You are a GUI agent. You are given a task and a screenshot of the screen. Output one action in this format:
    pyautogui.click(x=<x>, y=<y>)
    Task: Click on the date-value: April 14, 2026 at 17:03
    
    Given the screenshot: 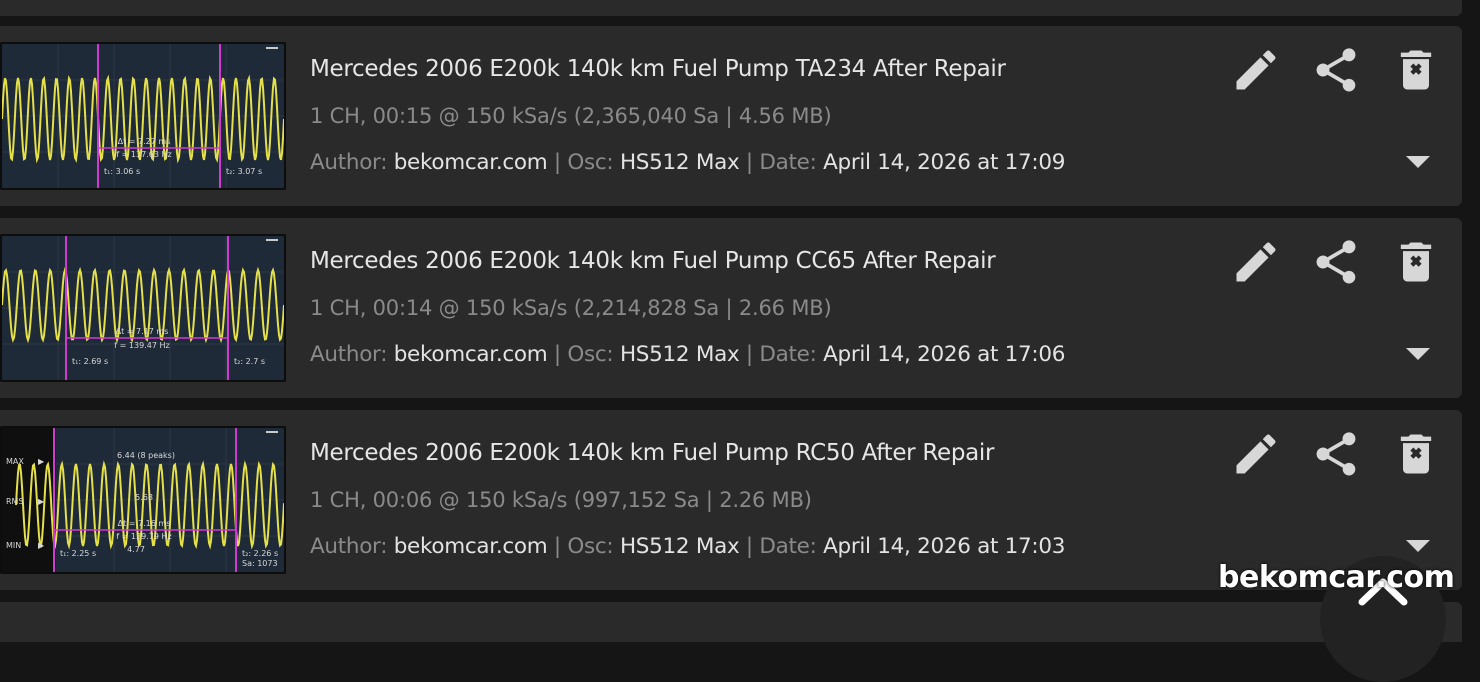 What is the action you would take?
    pyautogui.click(x=944, y=546)
    